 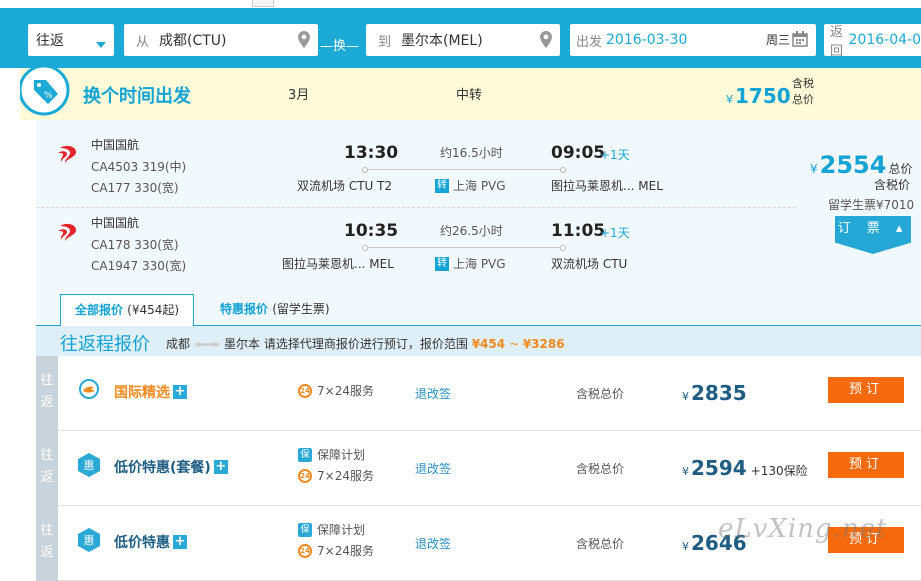 What do you see at coordinates (873, 235) in the screenshot?
I see `book-ticket-button: 订 票 ▴` at bounding box center [873, 235].